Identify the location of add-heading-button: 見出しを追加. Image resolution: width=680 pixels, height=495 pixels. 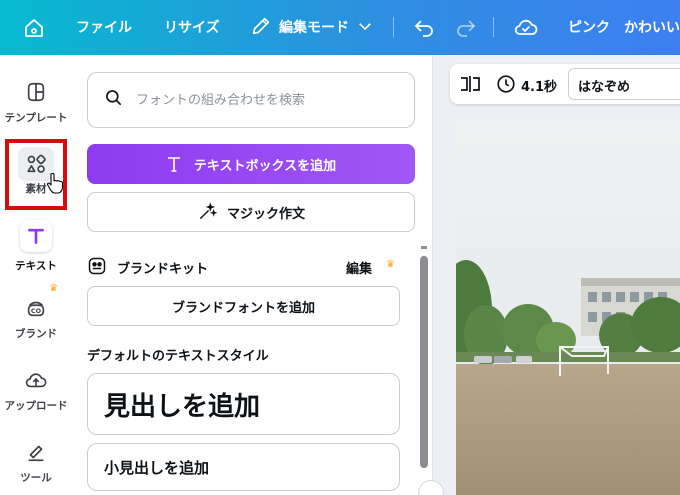
(243, 404).